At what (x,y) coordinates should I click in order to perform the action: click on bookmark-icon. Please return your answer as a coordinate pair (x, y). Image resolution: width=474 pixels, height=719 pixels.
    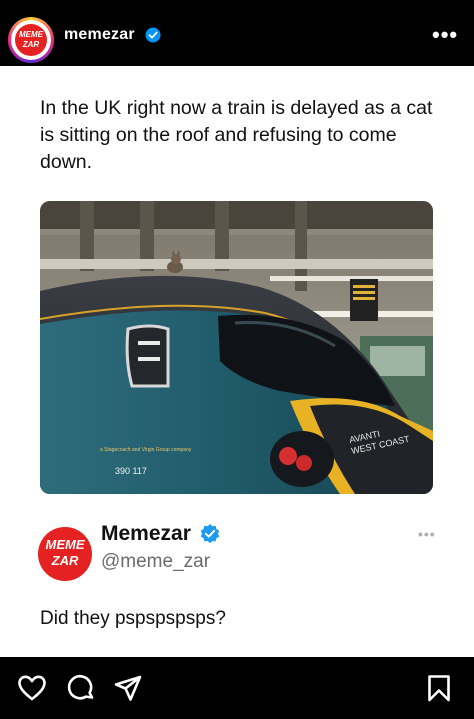
    Looking at the image, I should click on (439, 688).